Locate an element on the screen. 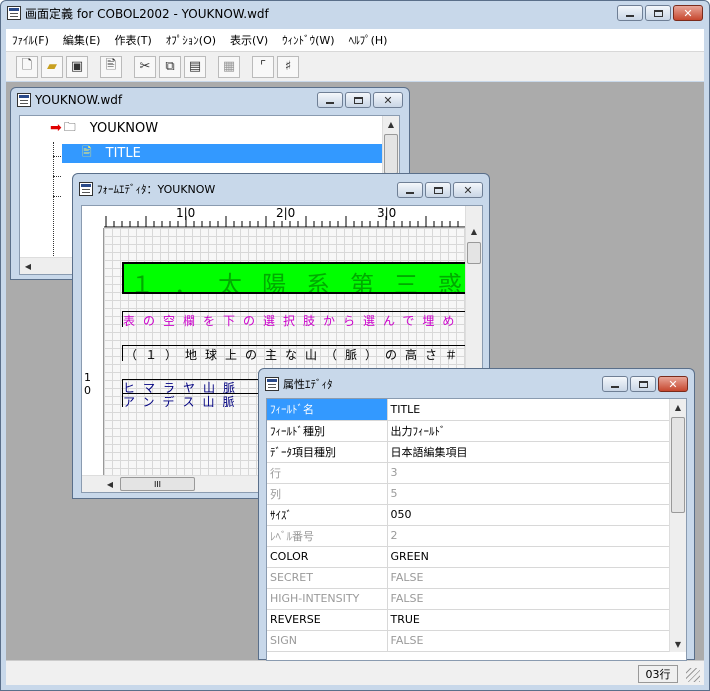 The width and height of the screenshot is (710, 691). vruler-label-0: 0 is located at coordinates (87, 390).